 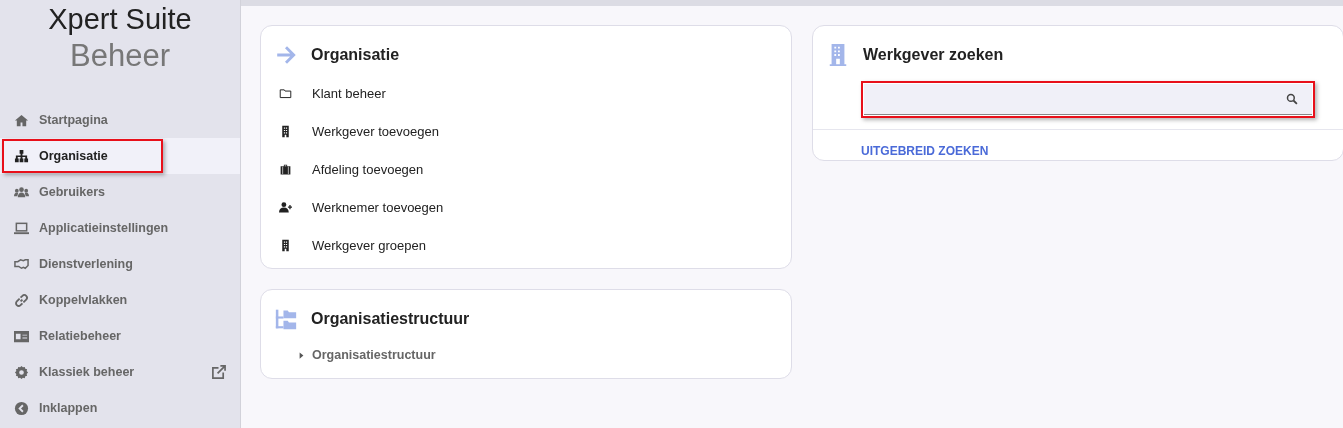 What do you see at coordinates (120, 120) in the screenshot?
I see `nav-item: Startpagina` at bounding box center [120, 120].